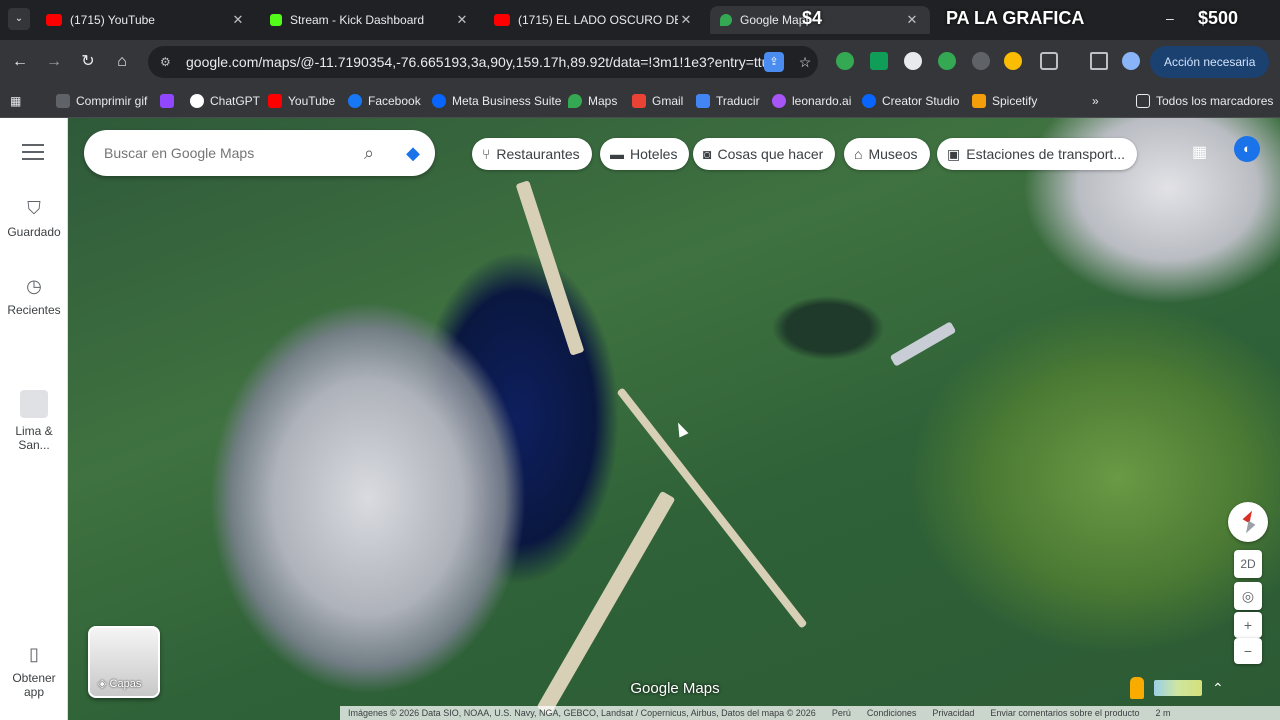 The width and height of the screenshot is (1280, 720). I want to click on bookmark-gmail: Gmail, so click(657, 101).